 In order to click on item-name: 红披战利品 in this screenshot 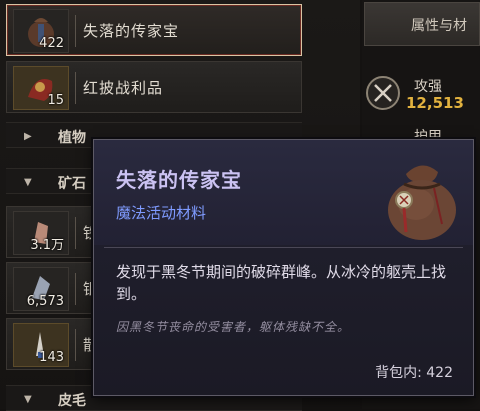, I will do `click(123, 88)`.